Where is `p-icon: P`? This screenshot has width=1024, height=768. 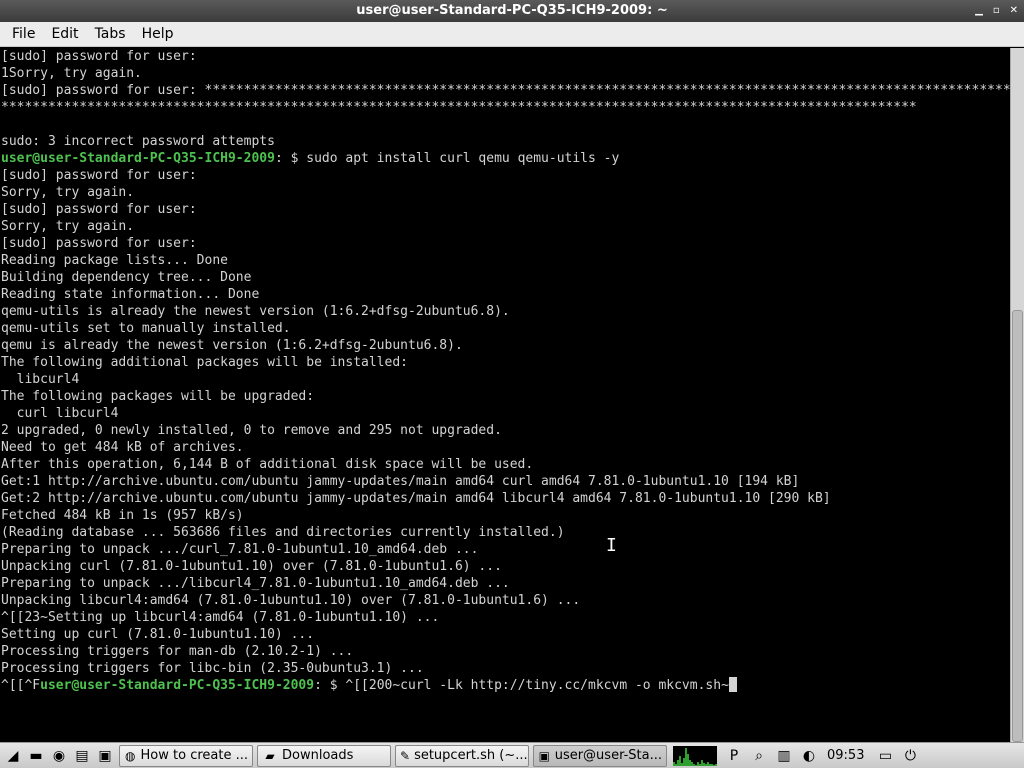 p-icon: P is located at coordinates (734, 756).